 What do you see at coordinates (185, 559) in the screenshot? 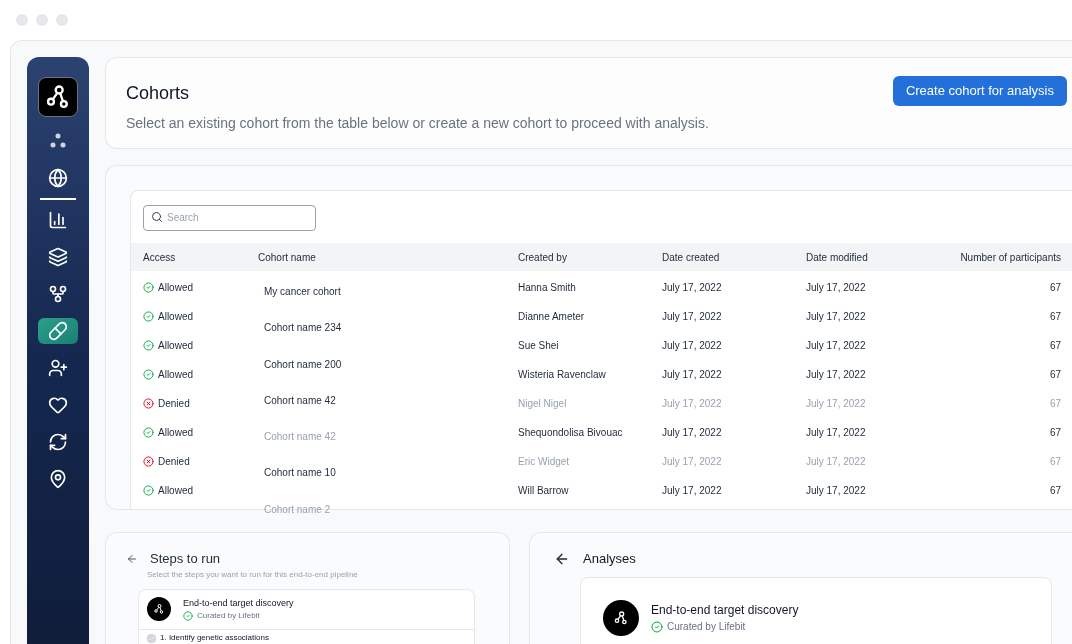
I see `panel-title: Steps to run` at bounding box center [185, 559].